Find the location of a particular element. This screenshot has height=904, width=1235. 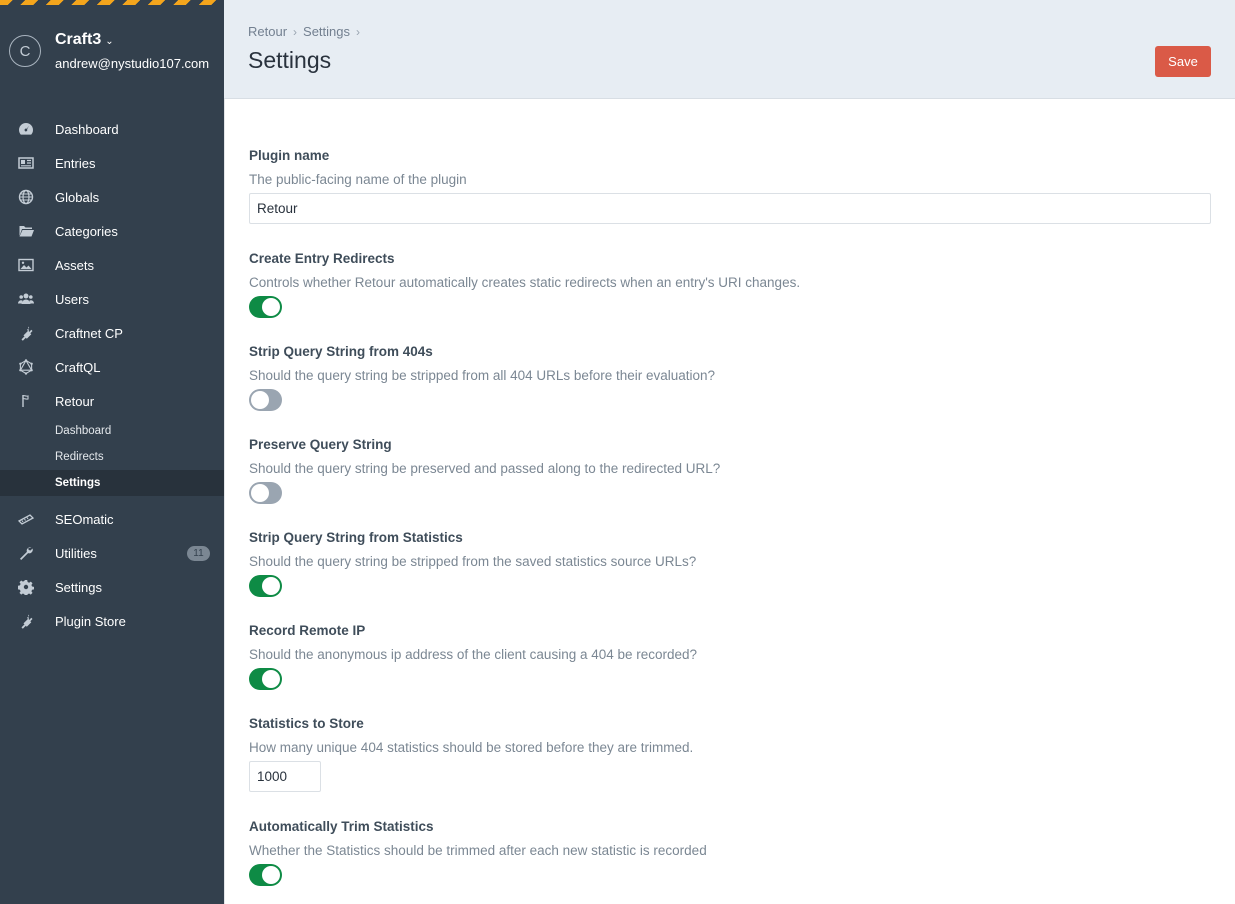

nav-item-categories: Categories is located at coordinates (112, 231).